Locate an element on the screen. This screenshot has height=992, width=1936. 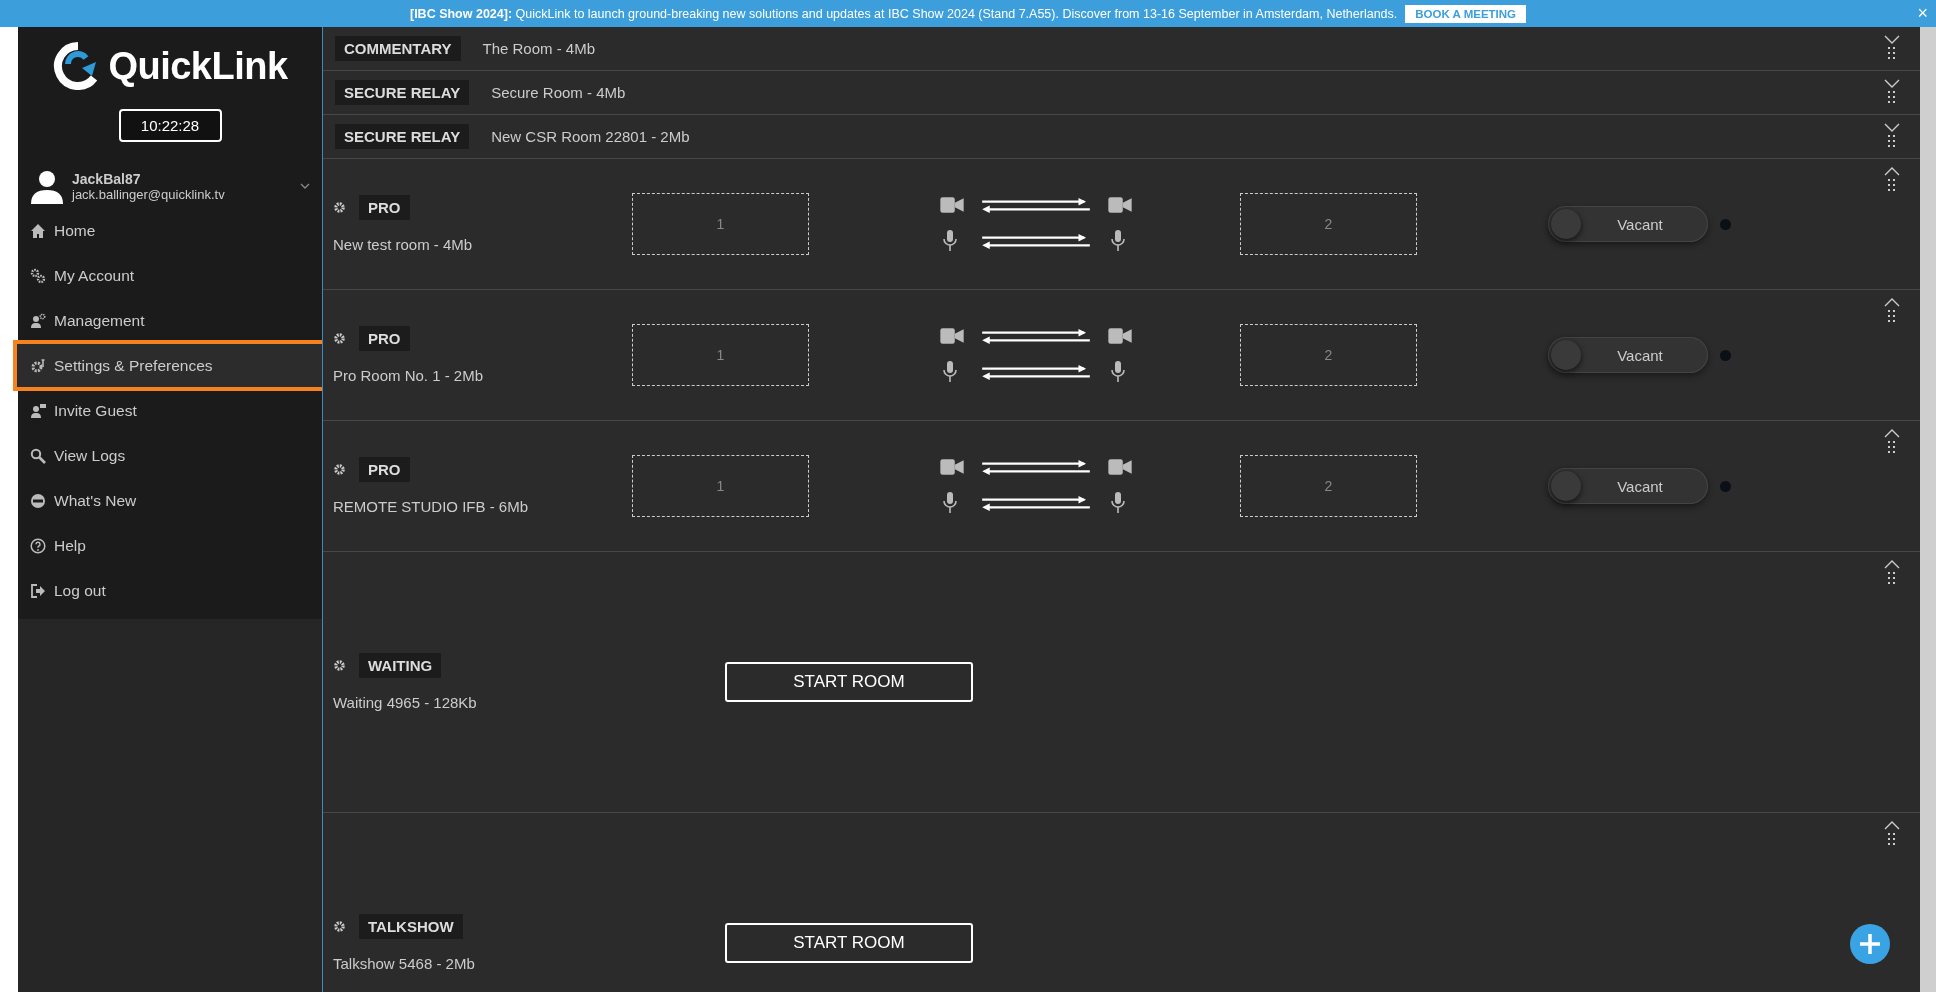
user-envelope-icon is located at coordinates (38, 410).